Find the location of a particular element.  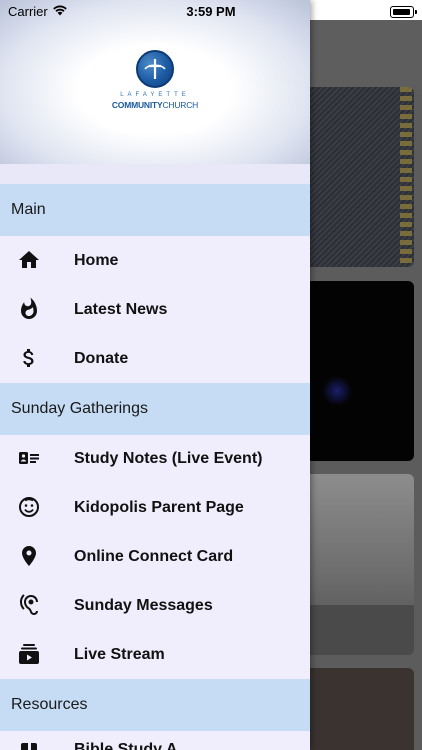

logo-globe-icon is located at coordinates (155, 69).